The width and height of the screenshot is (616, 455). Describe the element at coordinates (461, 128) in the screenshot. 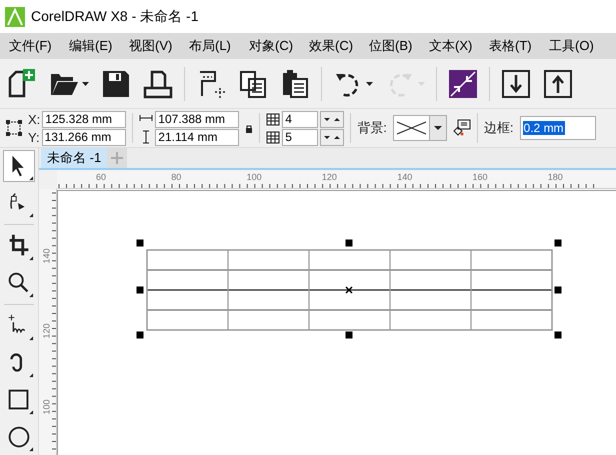

I see `fill-tool-icon` at that location.